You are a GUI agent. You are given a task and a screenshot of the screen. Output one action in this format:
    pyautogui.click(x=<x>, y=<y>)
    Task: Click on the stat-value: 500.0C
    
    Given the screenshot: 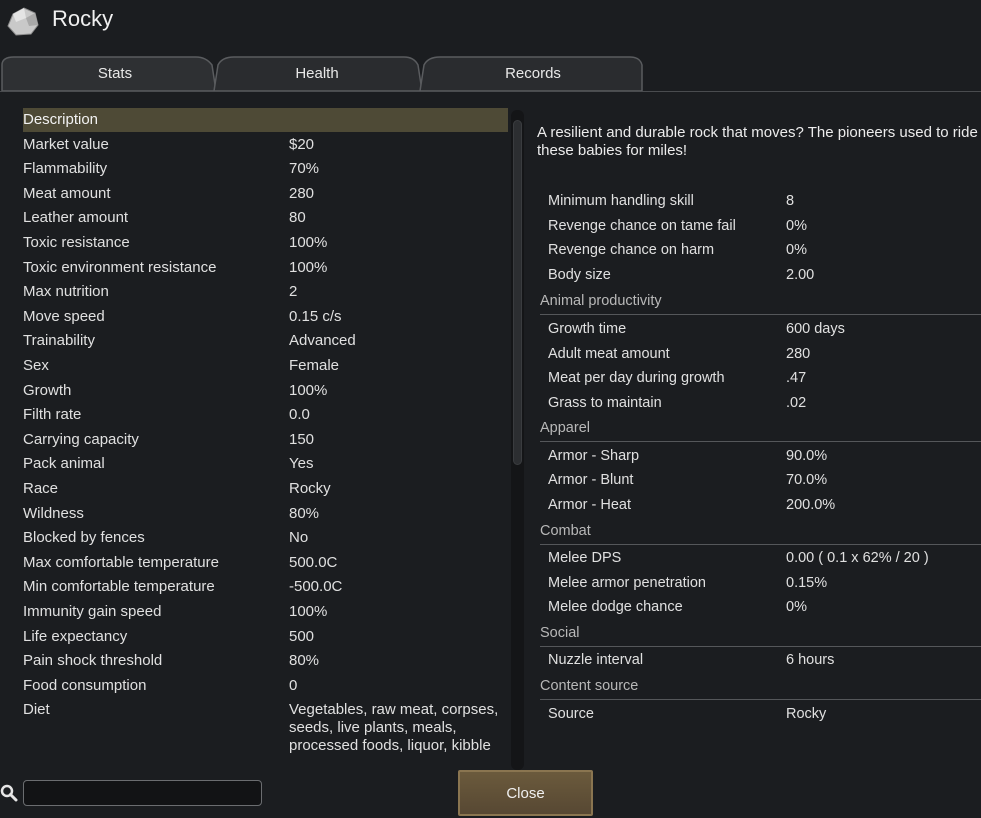 What is the action you would take?
    pyautogui.click(x=313, y=562)
    